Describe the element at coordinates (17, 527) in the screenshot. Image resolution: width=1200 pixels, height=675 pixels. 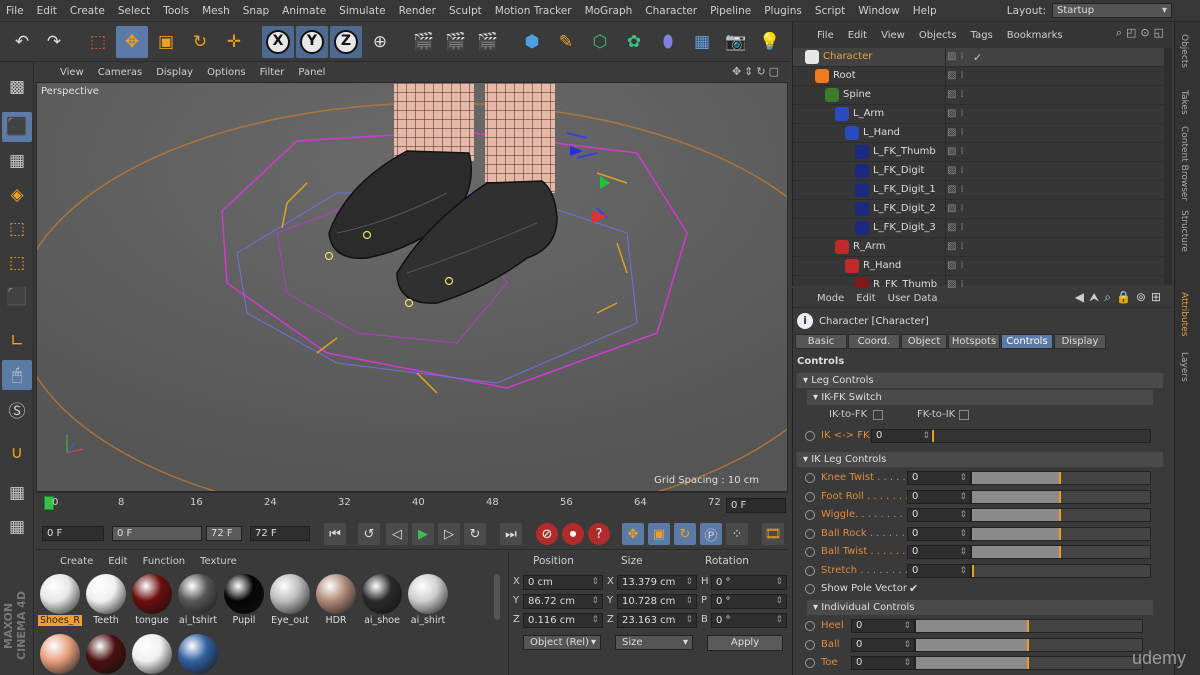
I see `grid-icon: ▦` at that location.